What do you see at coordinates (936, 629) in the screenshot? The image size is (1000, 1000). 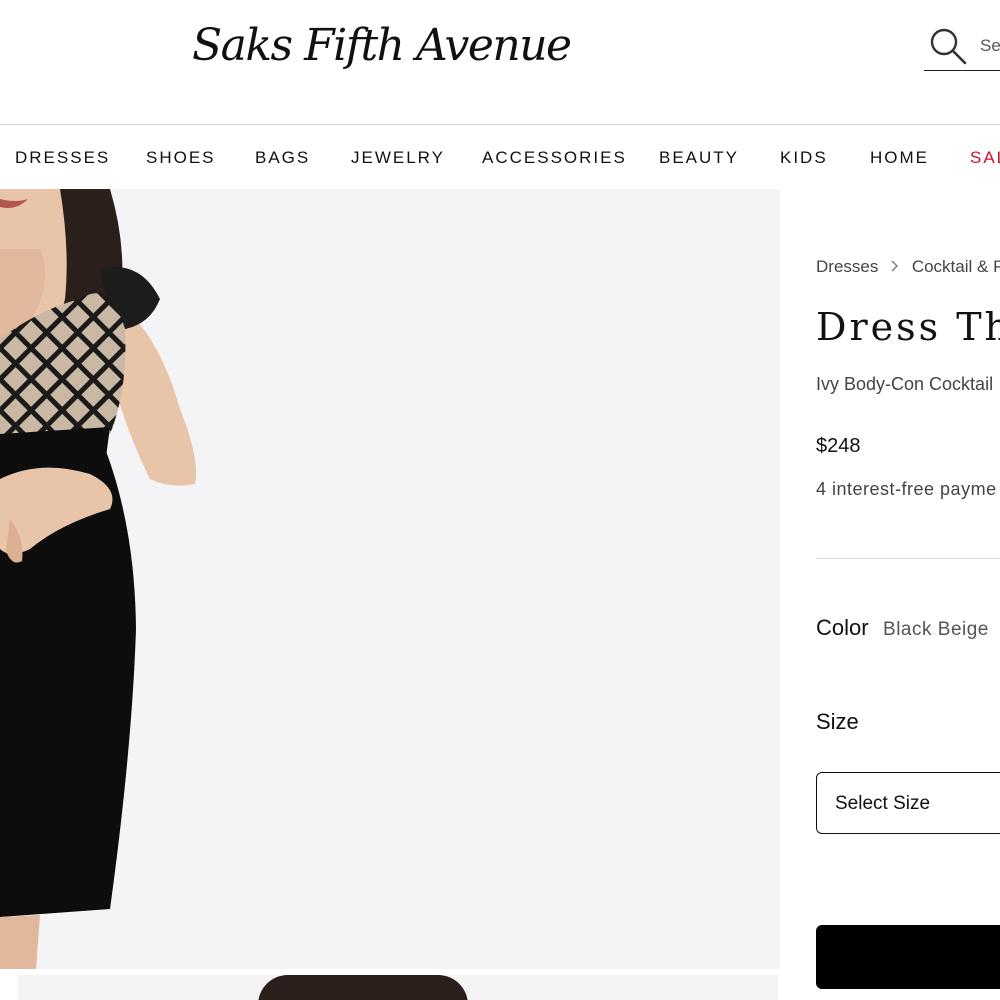 I see `color-value: Black Beige` at bounding box center [936, 629].